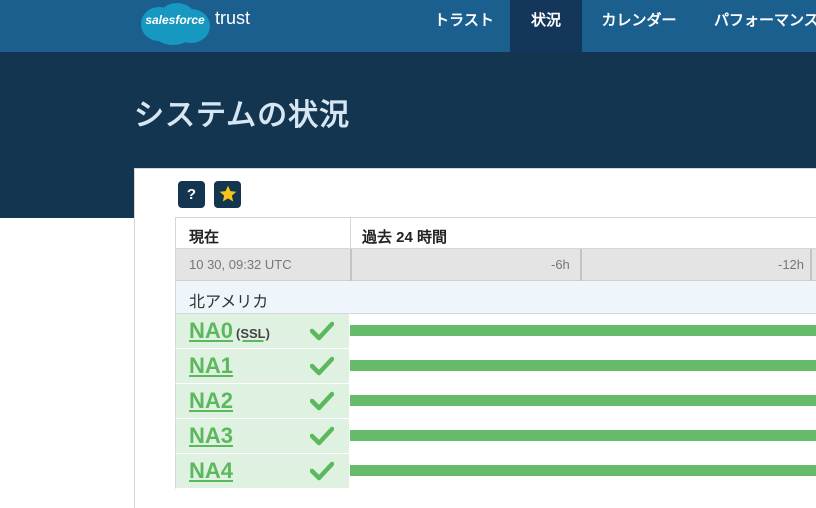 Image resolution: width=816 pixels, height=508 pixels. I want to click on instance-cell: NA1, so click(262, 366).